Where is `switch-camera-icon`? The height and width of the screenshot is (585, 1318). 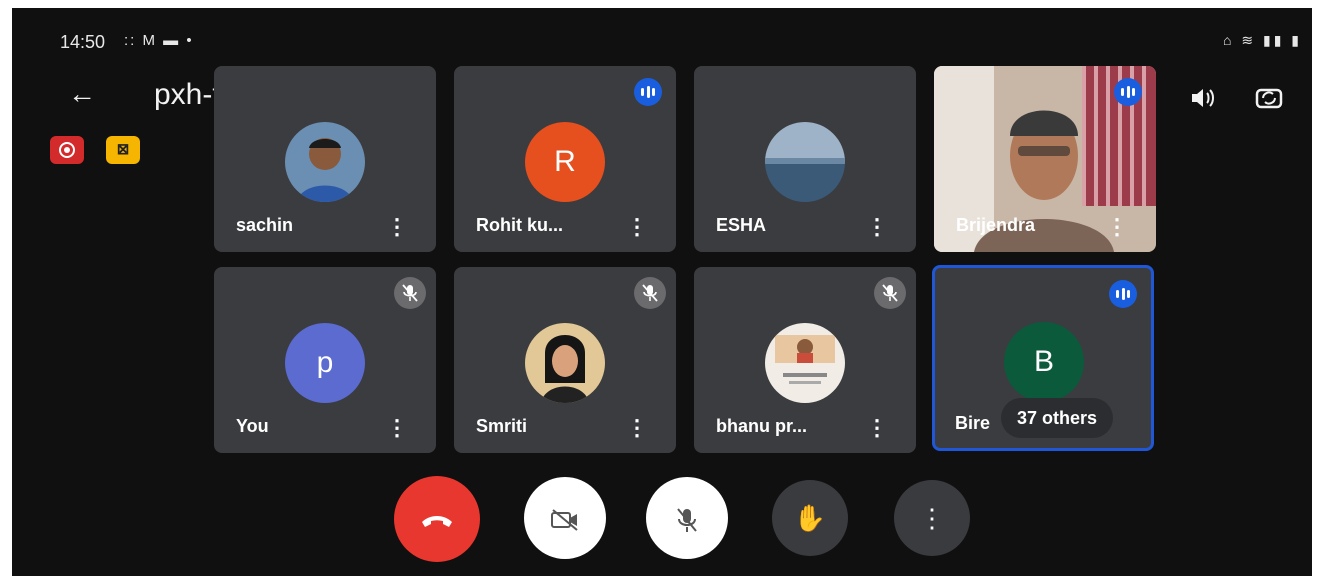 switch-camera-icon is located at coordinates (1269, 101).